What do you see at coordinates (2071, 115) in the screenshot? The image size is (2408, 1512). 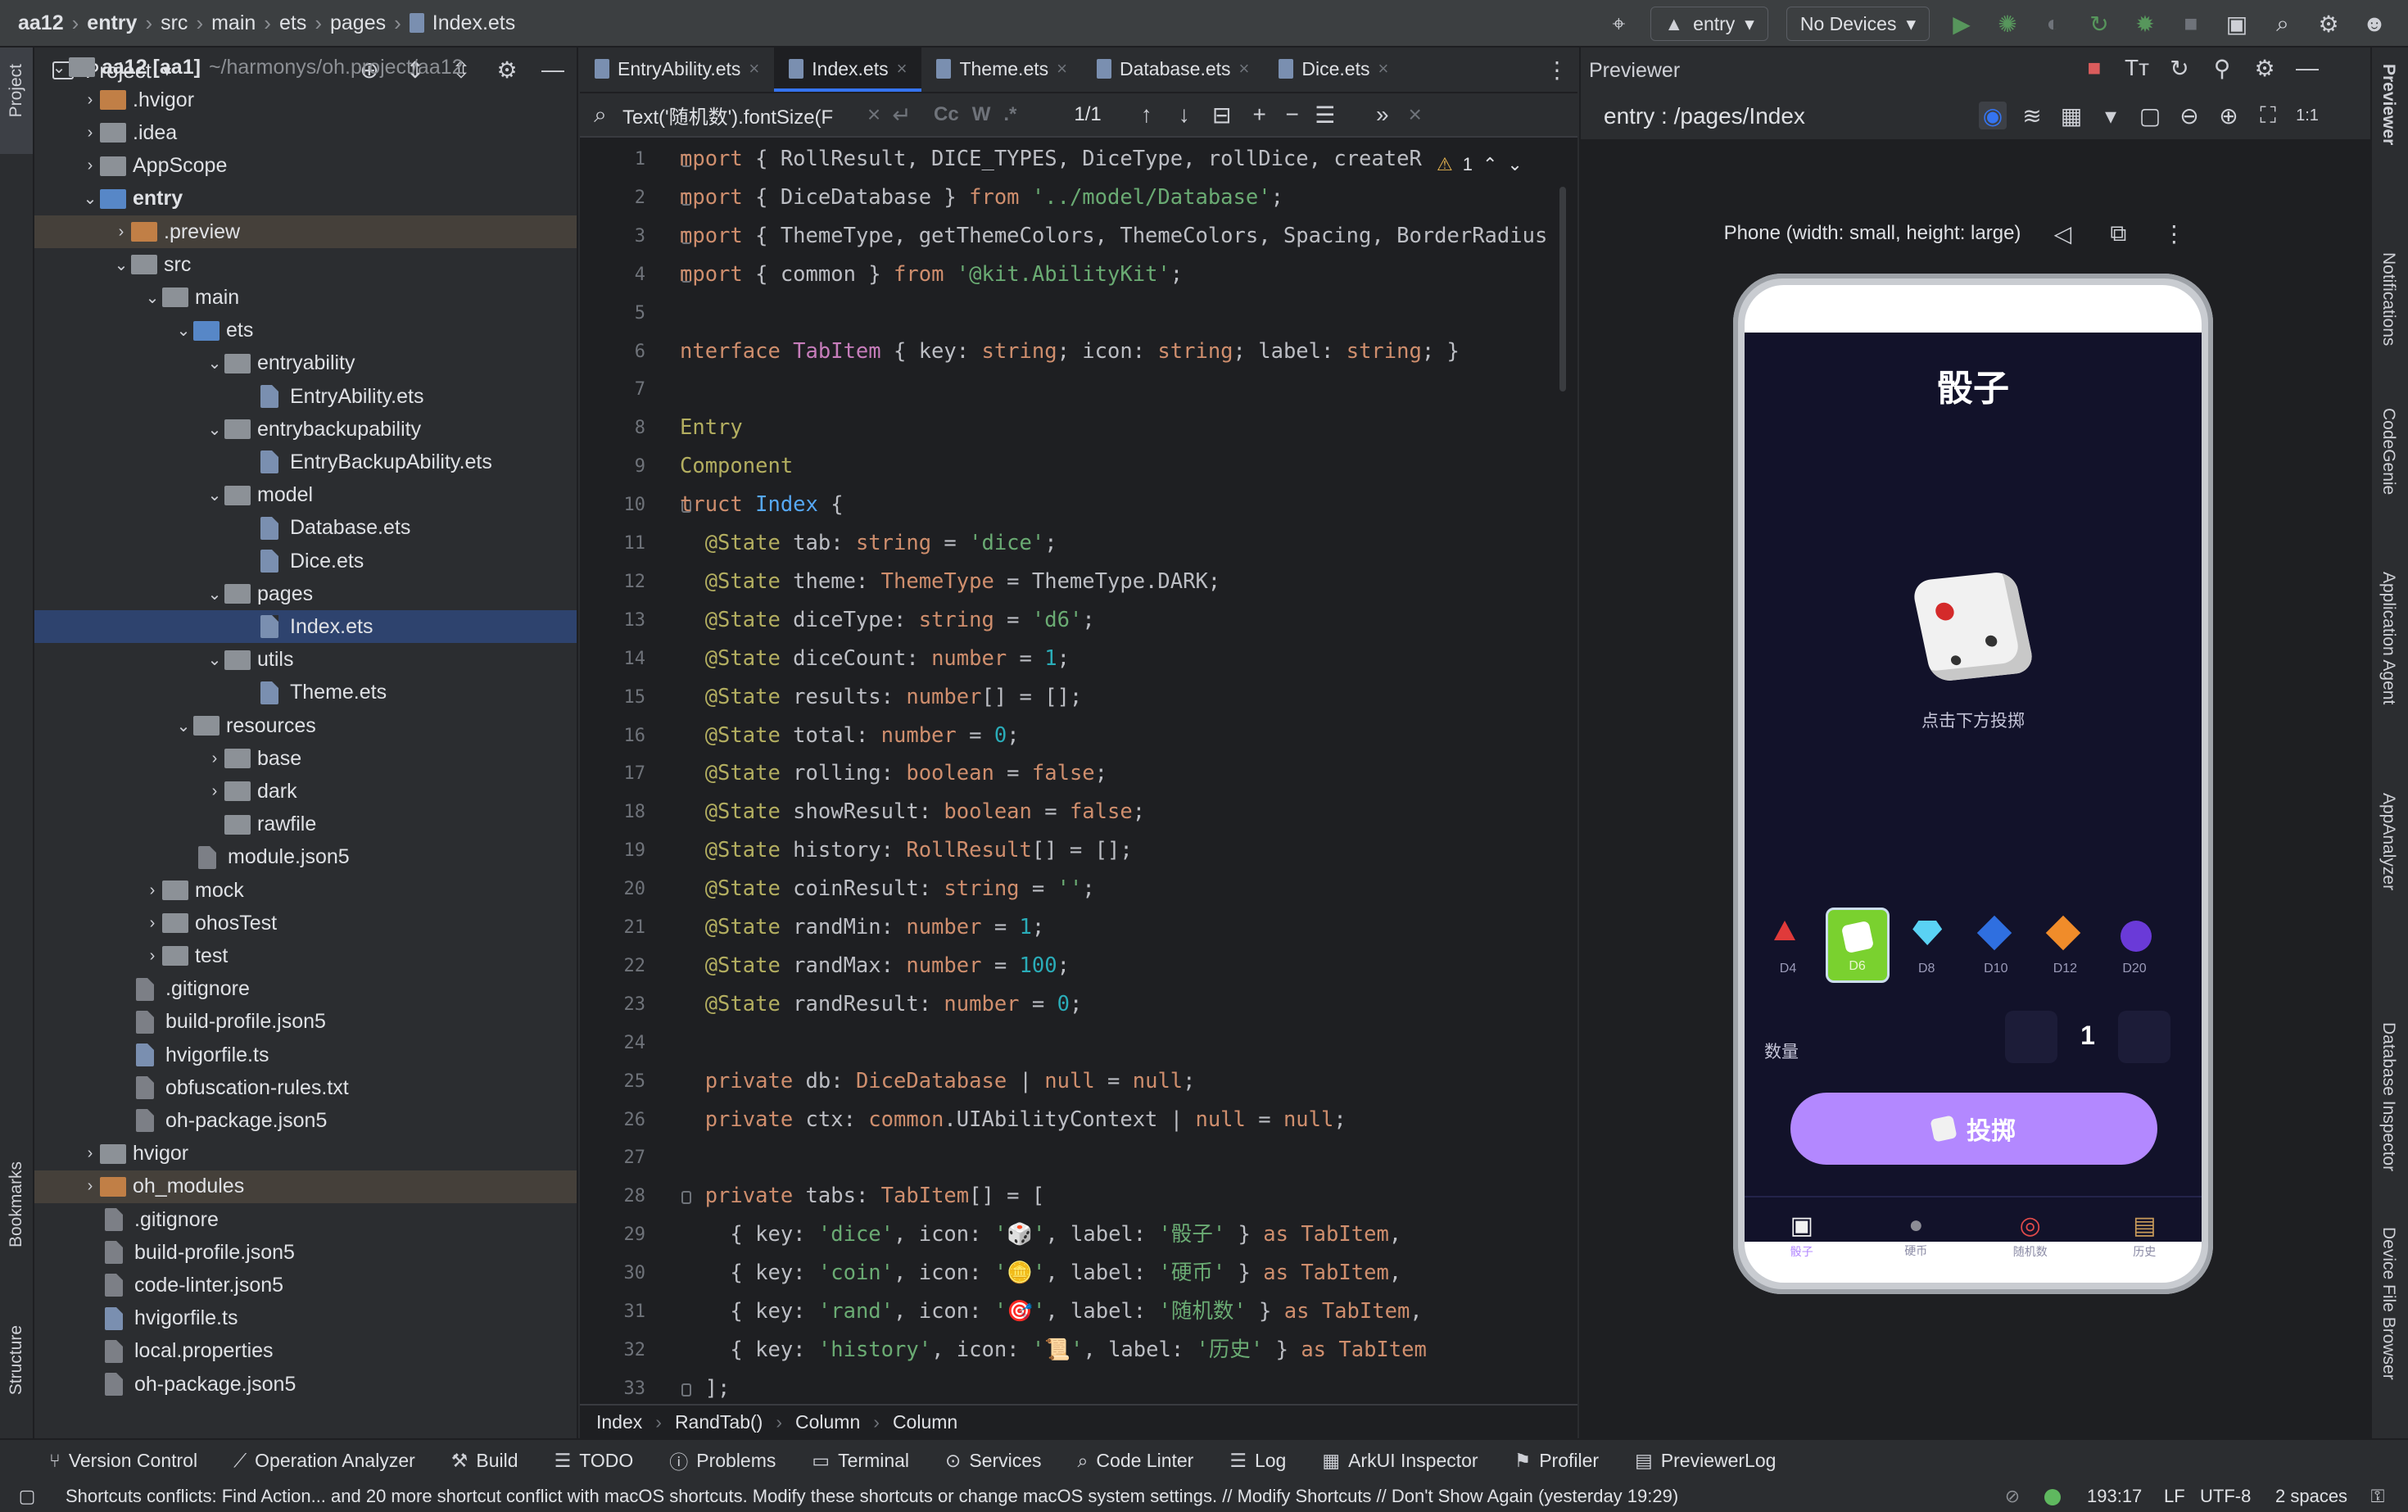 I see `grid-icon: ▦` at bounding box center [2071, 115].